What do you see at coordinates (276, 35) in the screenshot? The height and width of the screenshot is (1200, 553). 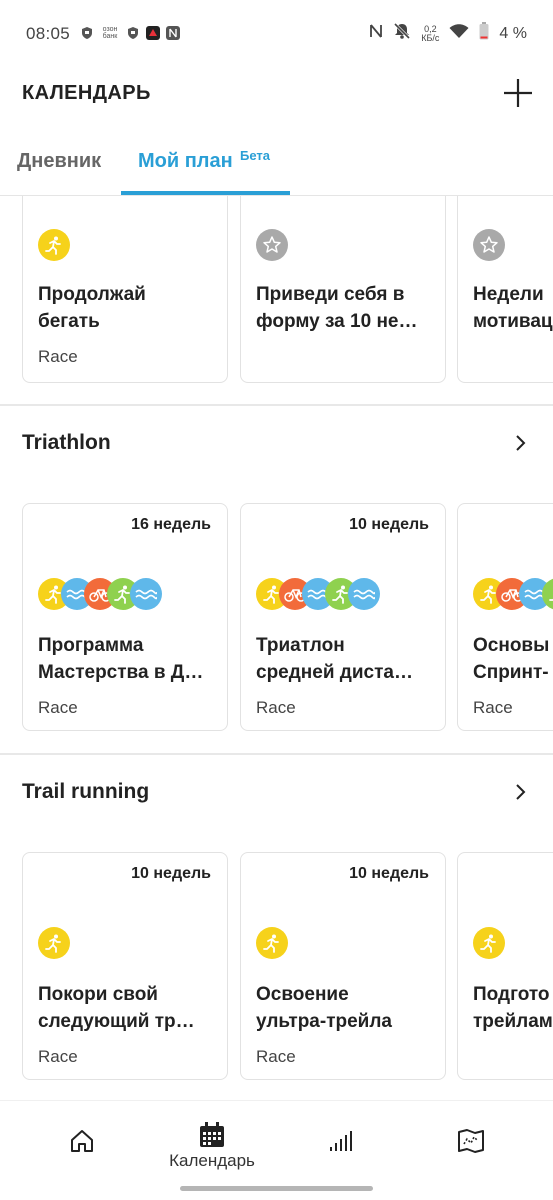 I see `status-bar: 08:05 озон банк 0,2 КБ/с 4 %` at bounding box center [276, 35].